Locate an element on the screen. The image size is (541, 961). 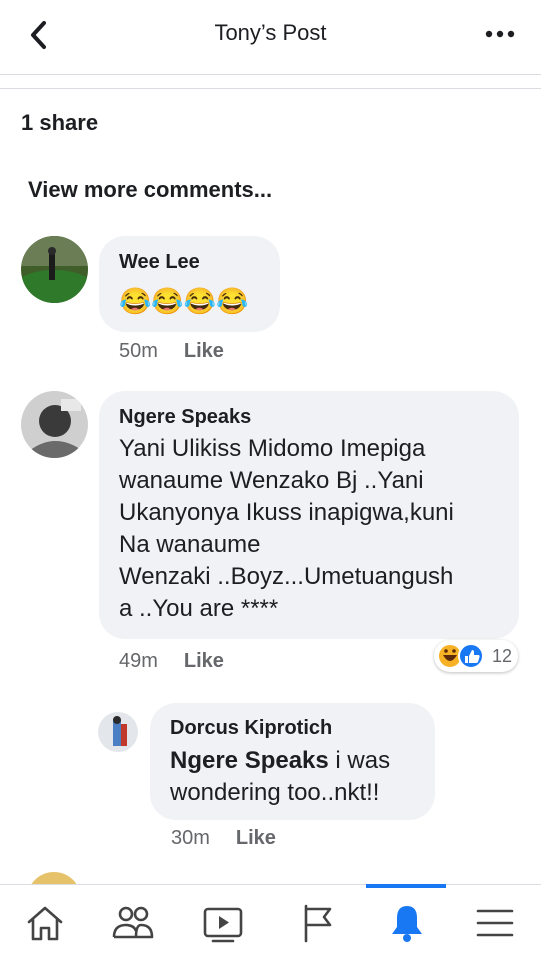
comment-meta: 30m Like is located at coordinates (223, 838).